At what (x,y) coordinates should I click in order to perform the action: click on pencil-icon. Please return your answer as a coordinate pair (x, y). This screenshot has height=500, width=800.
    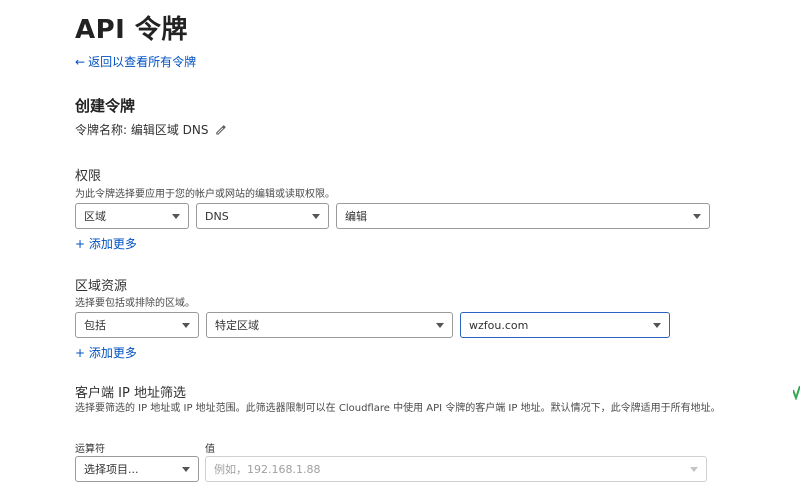
    Looking at the image, I should click on (220, 129).